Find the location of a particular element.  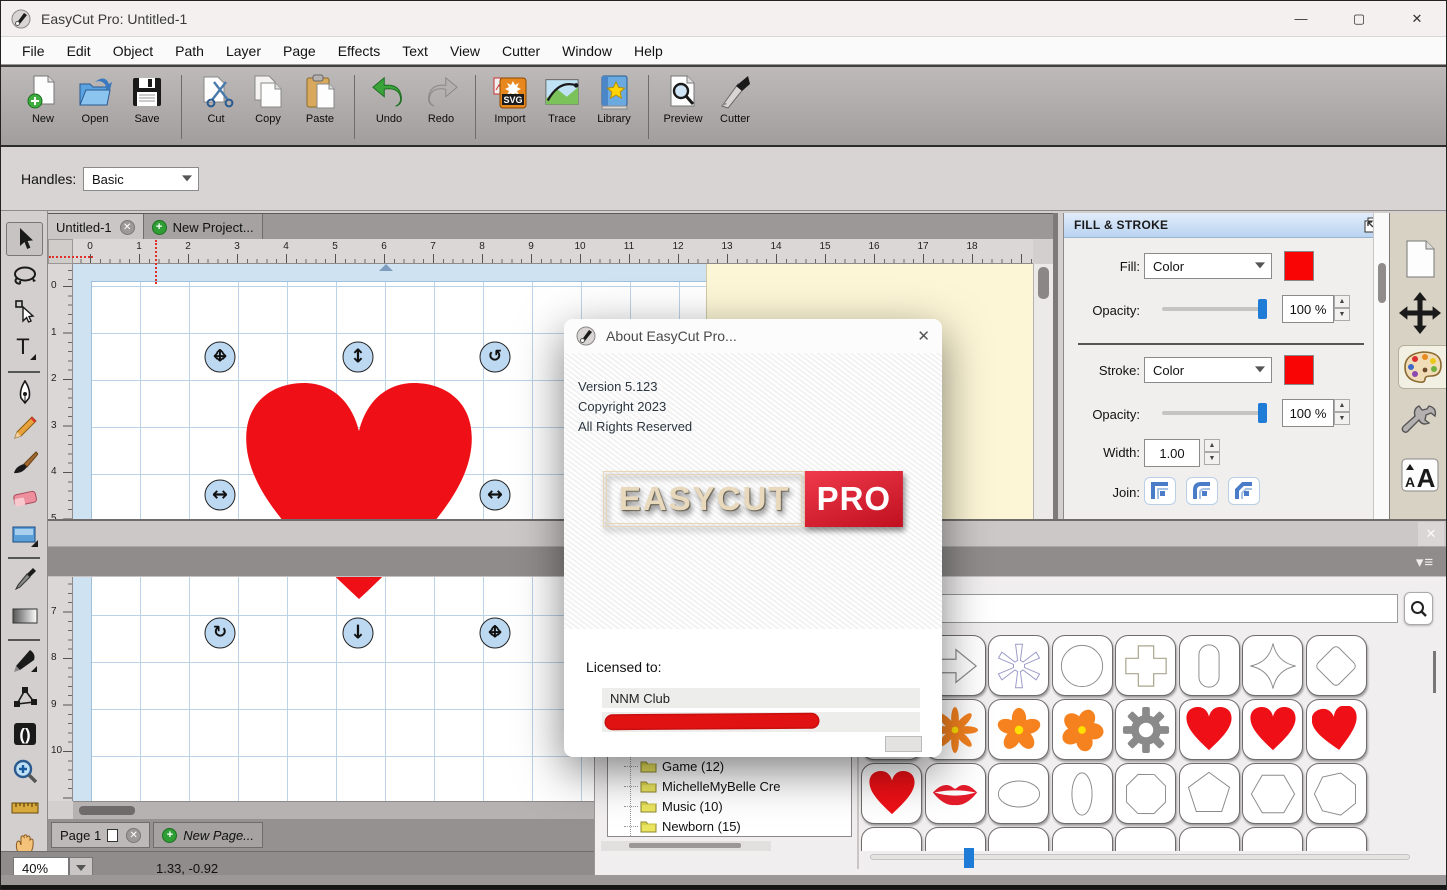

dialog-ok-button is located at coordinates (903, 744).